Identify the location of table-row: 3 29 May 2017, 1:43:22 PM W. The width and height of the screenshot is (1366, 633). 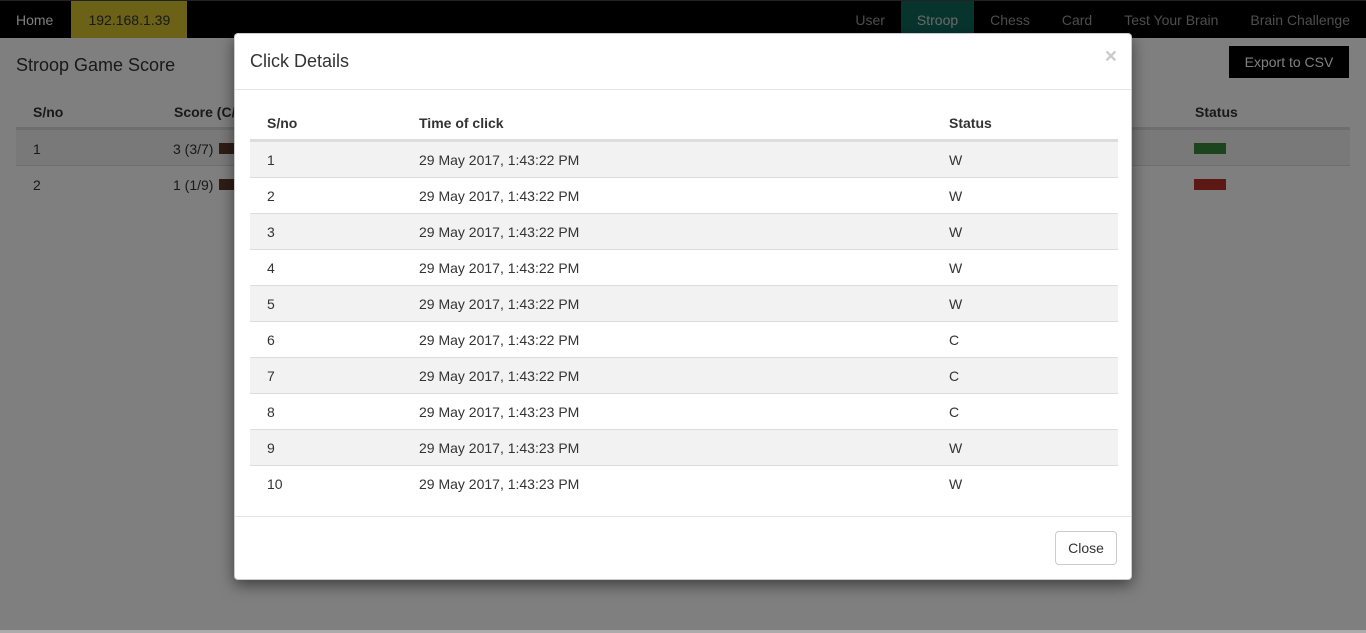
(684, 231).